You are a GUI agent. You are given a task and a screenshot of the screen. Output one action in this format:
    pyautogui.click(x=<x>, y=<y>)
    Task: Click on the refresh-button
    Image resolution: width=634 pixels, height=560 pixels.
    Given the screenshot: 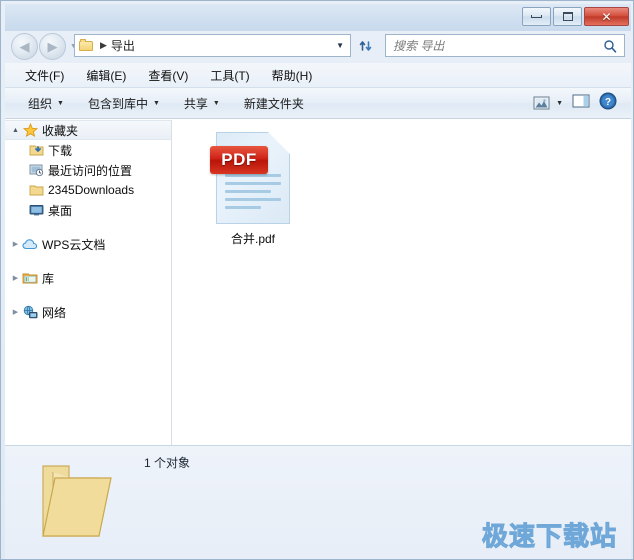 What is the action you would take?
    pyautogui.click(x=366, y=45)
    